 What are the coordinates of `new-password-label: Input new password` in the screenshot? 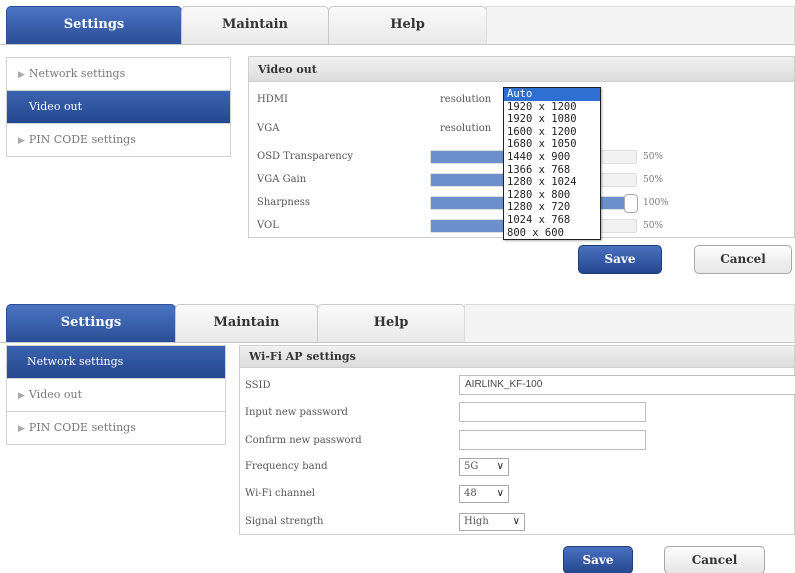 It's located at (296, 412).